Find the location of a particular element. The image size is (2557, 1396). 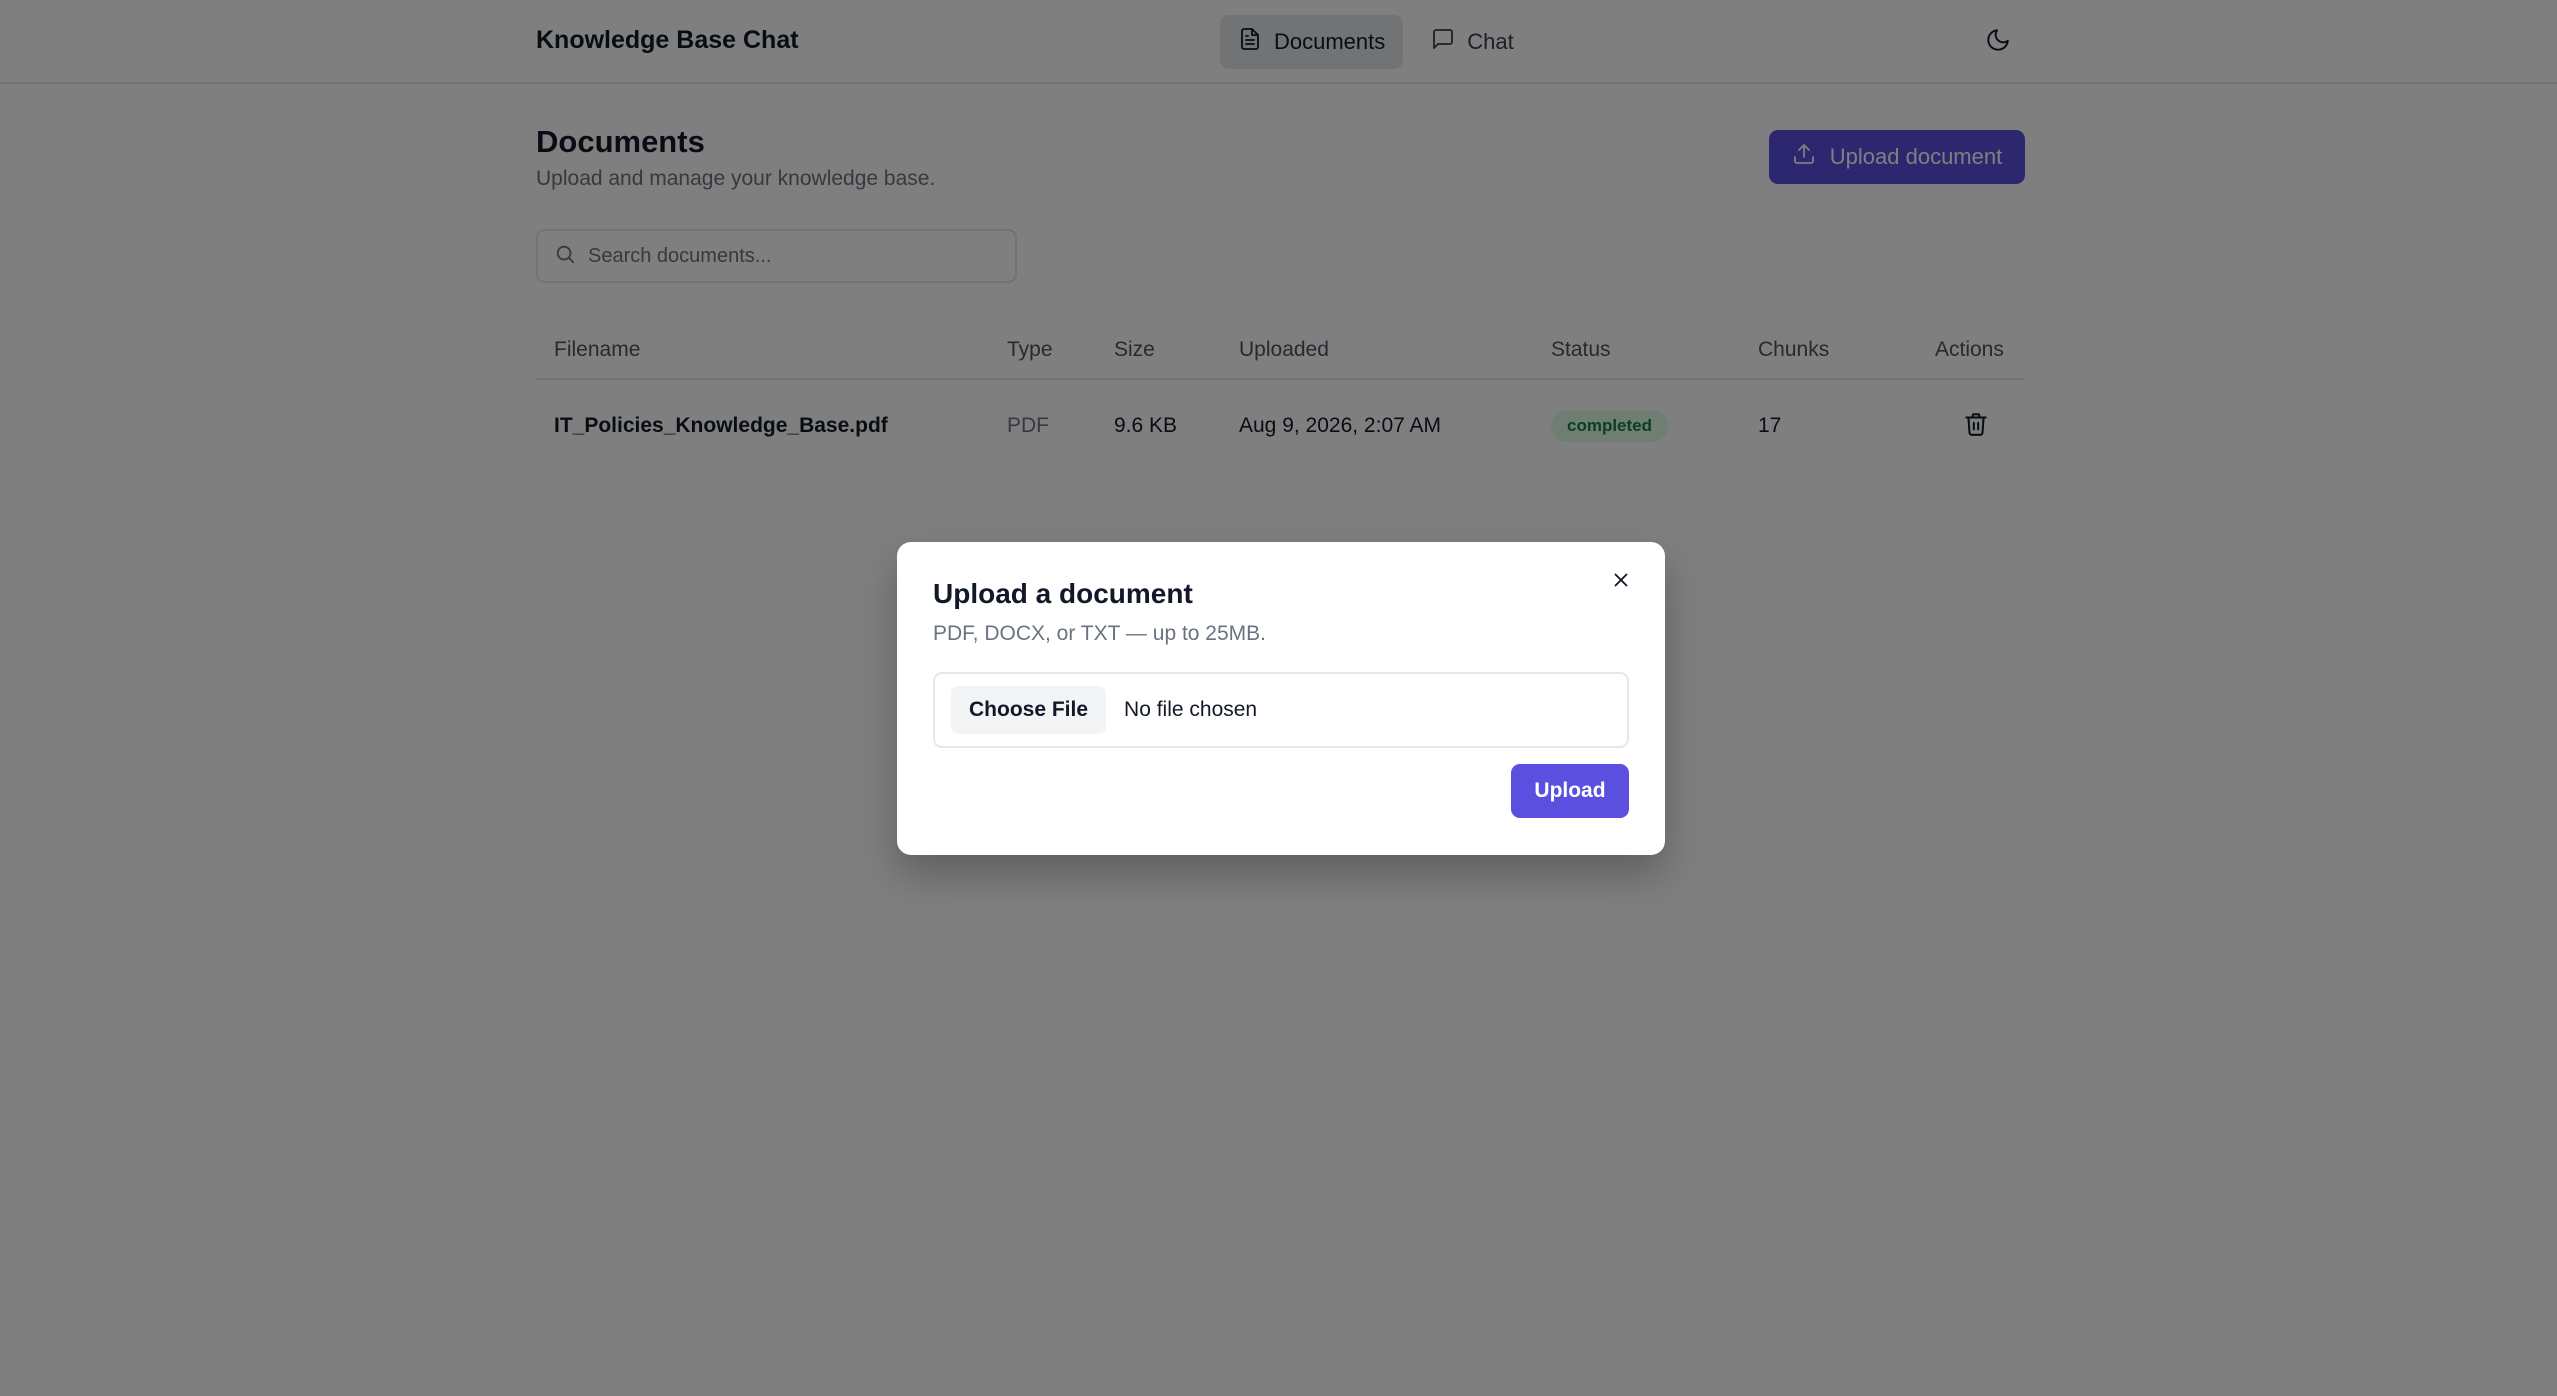

modal-close-button is located at coordinates (1621, 582).